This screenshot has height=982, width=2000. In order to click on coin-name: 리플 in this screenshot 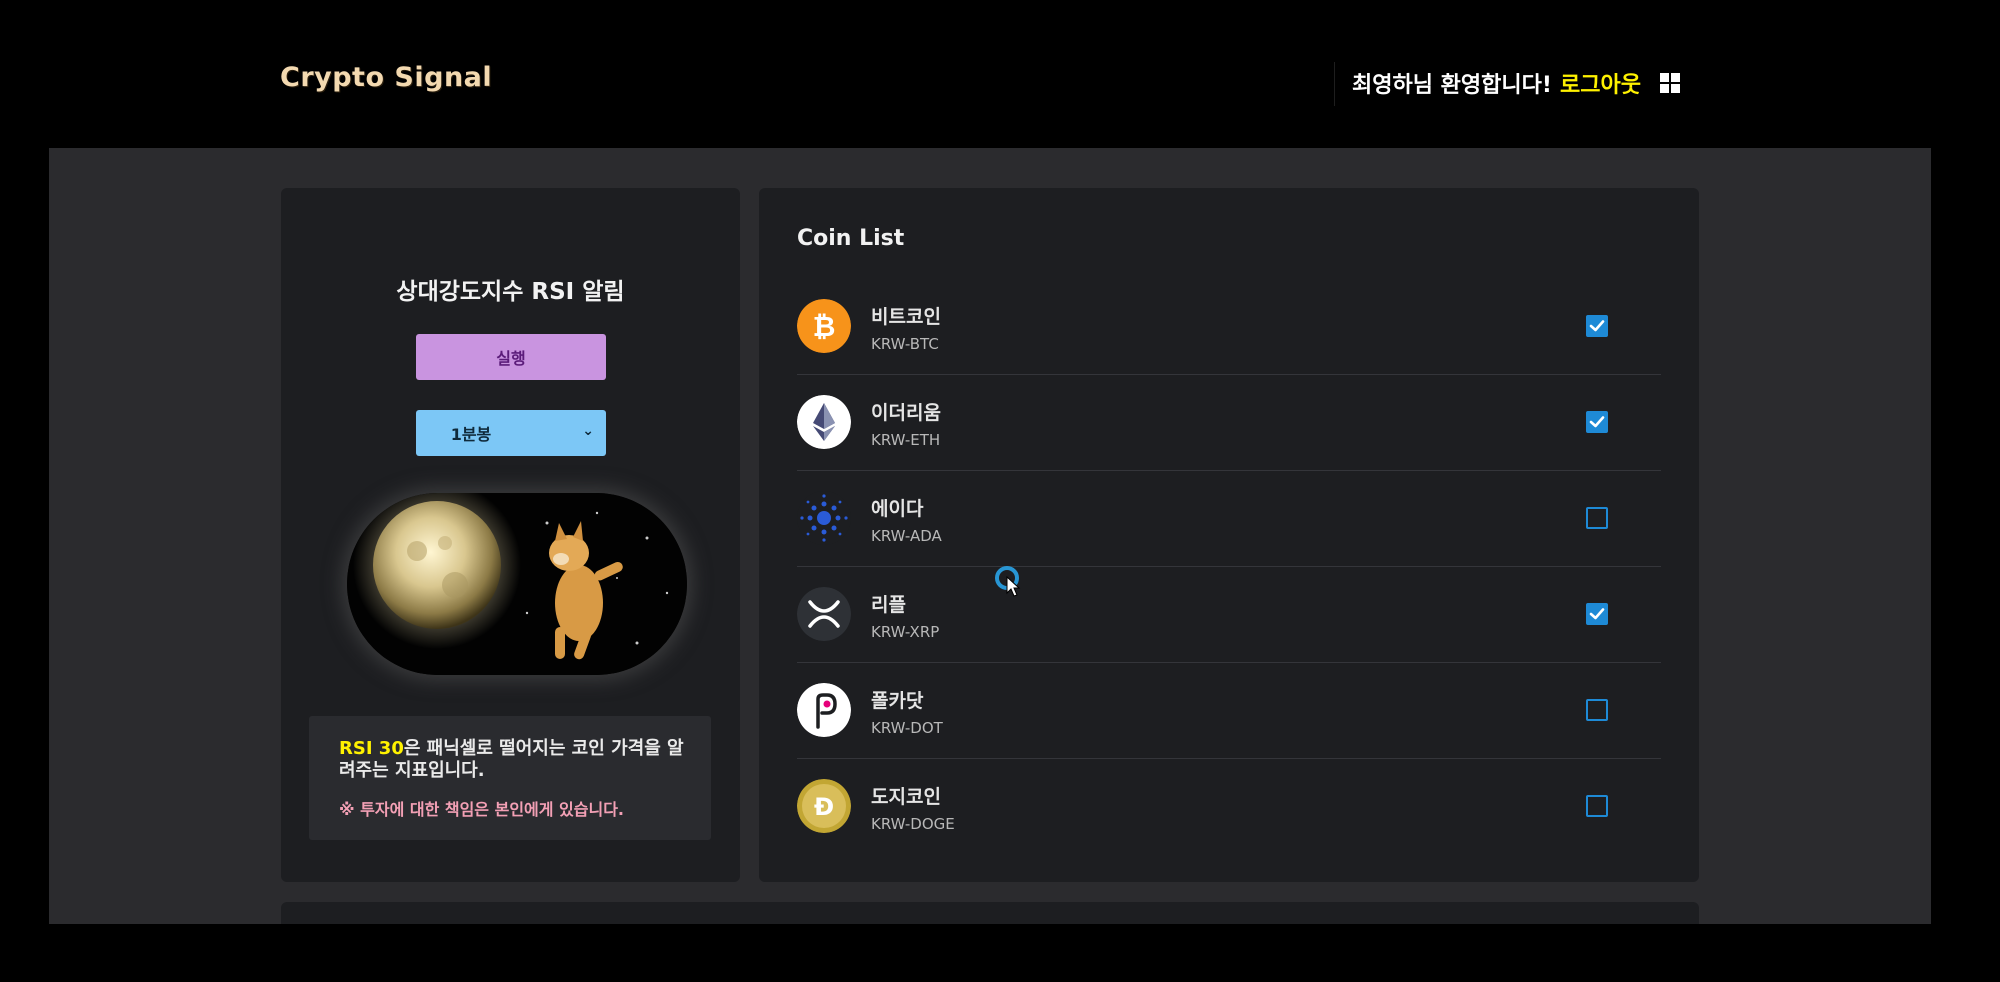, I will do `click(888, 605)`.